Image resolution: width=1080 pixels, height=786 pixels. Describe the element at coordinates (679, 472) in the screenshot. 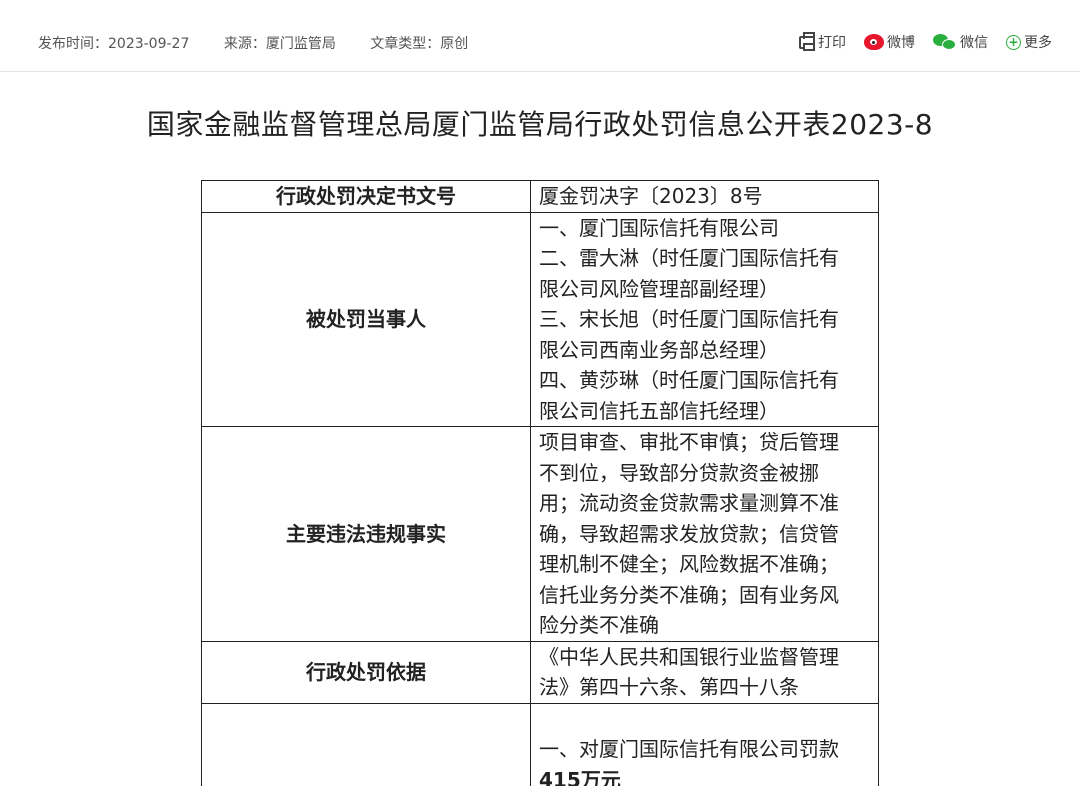

I see `value-line: 不到位，导致部分贷款资金被挪` at that location.